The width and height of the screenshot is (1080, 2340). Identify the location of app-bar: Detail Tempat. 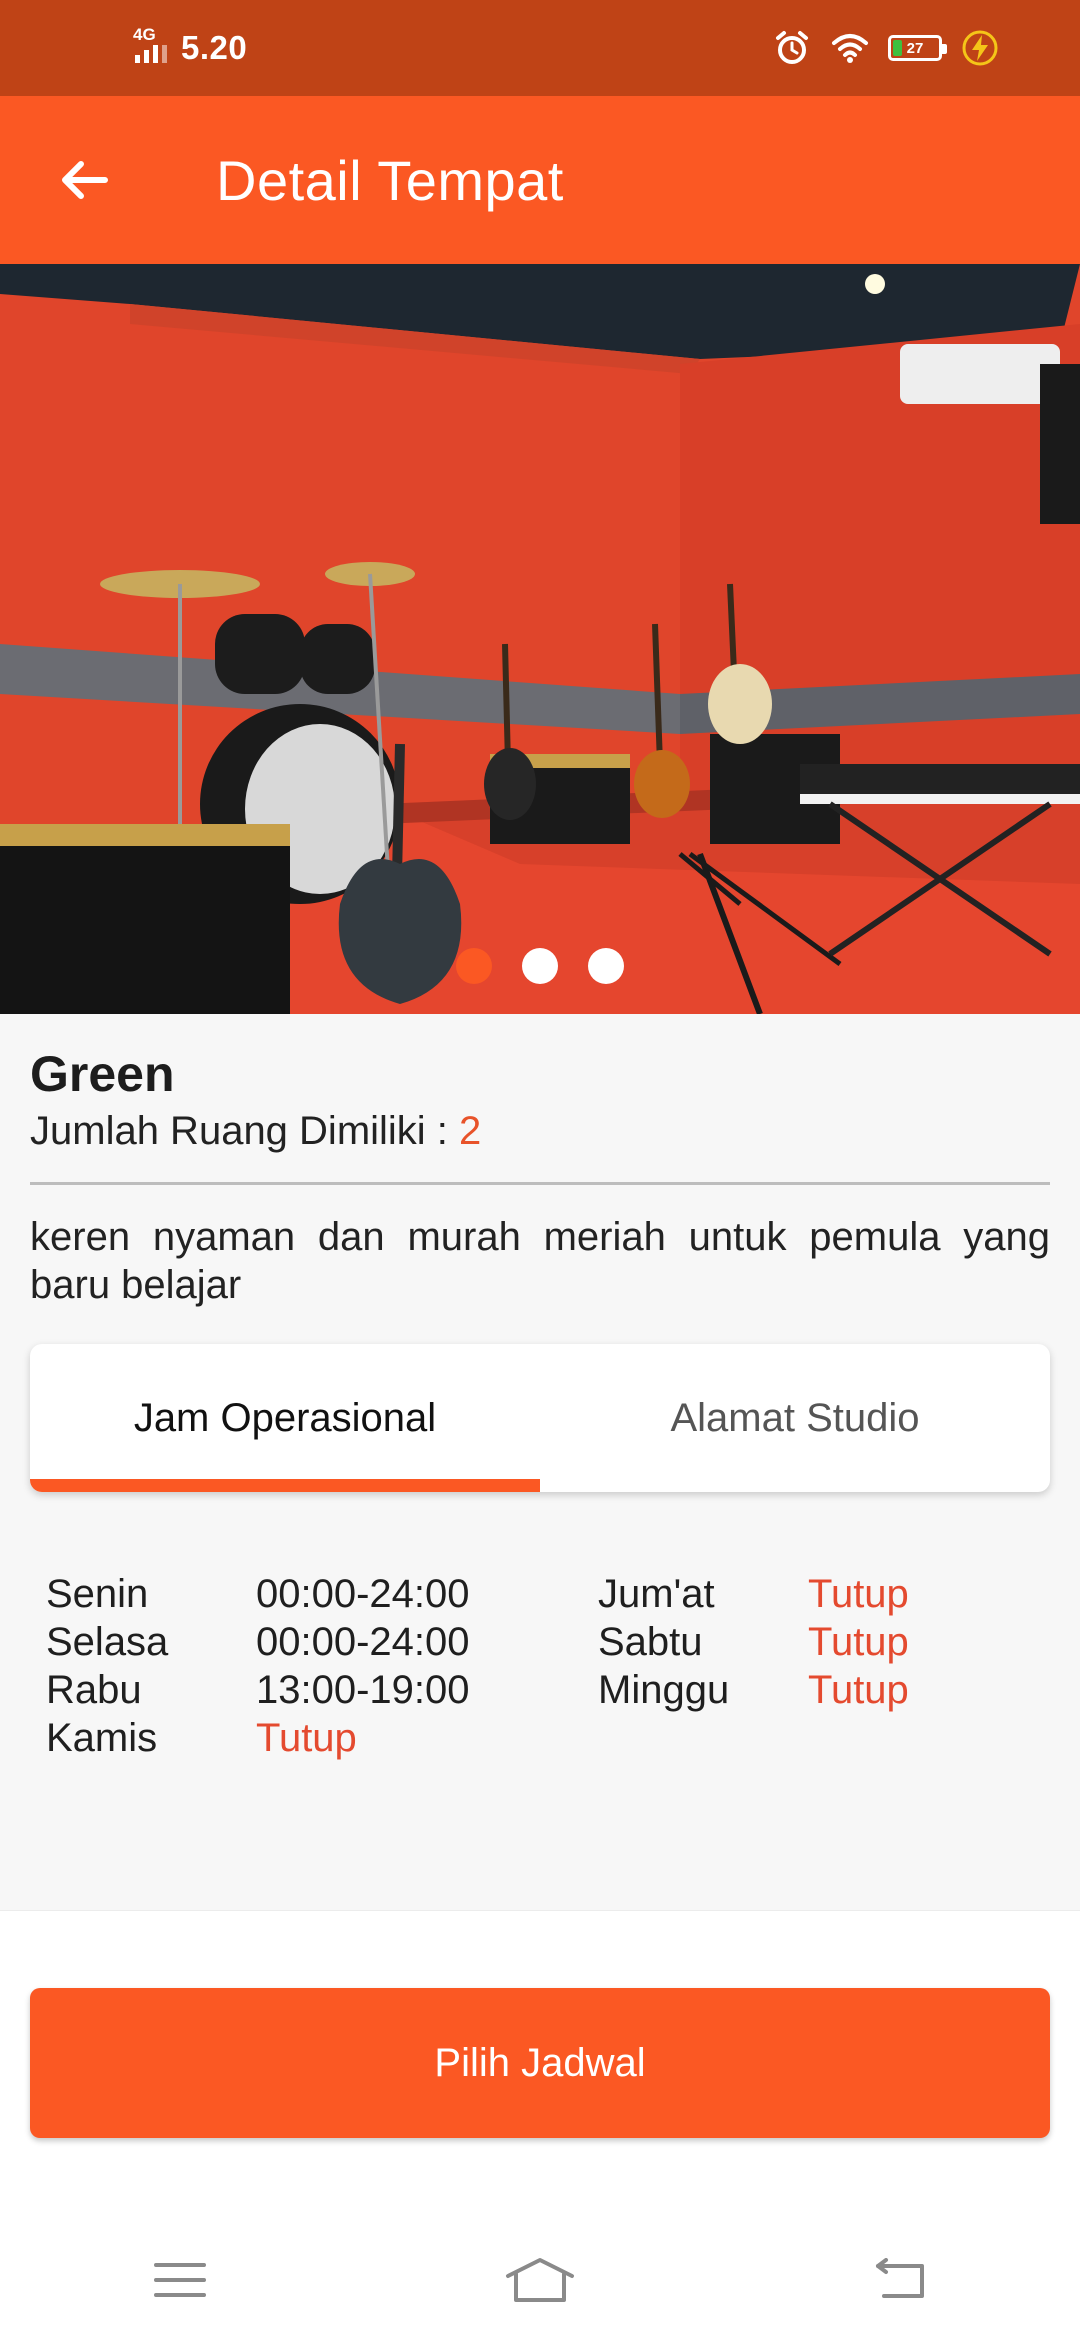
(540, 180).